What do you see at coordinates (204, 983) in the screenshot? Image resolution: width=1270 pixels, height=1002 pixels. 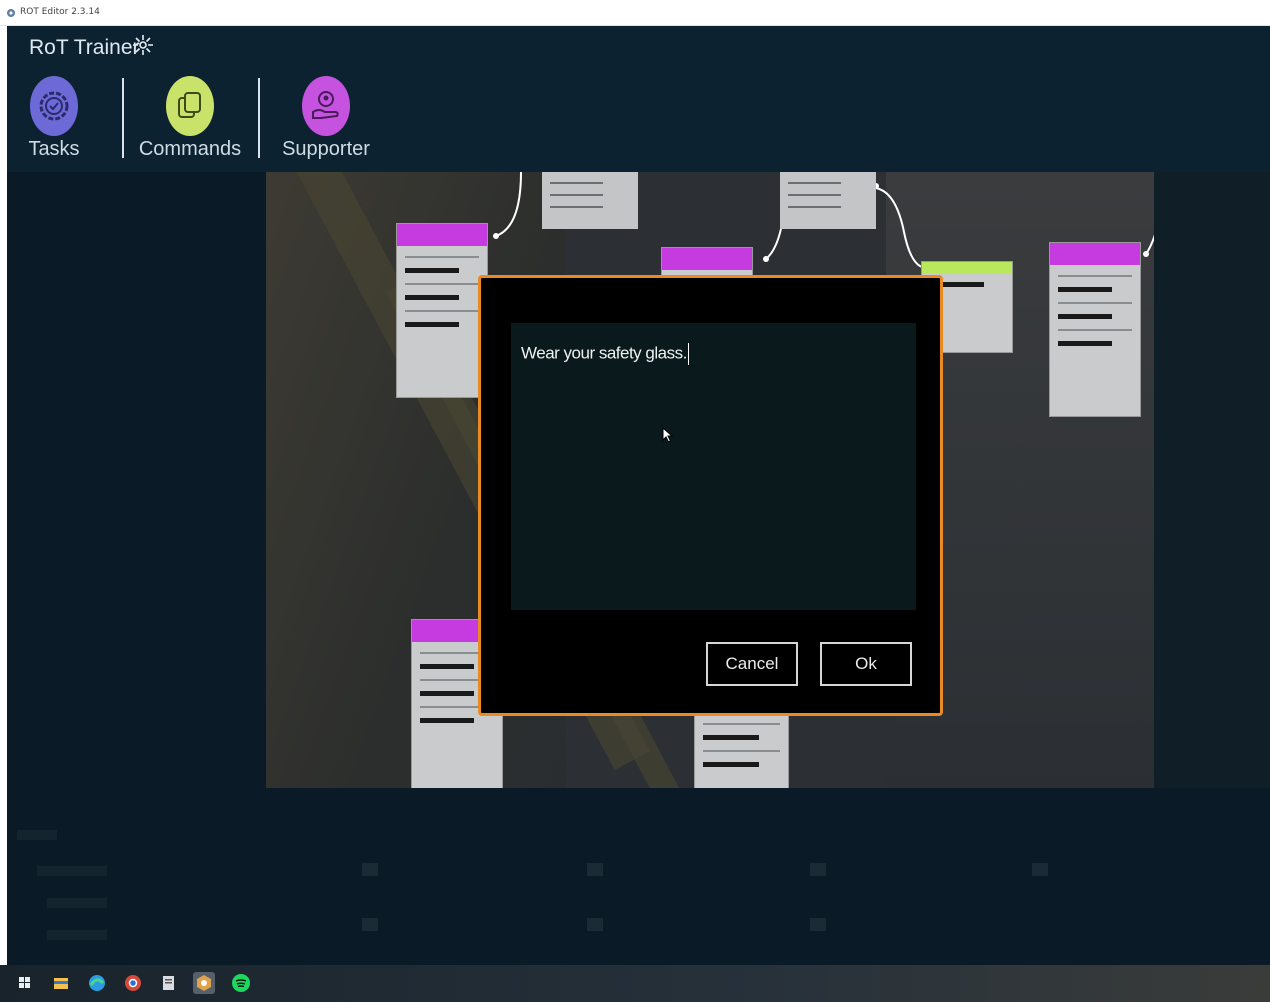 I see `rot-editor-icon` at bounding box center [204, 983].